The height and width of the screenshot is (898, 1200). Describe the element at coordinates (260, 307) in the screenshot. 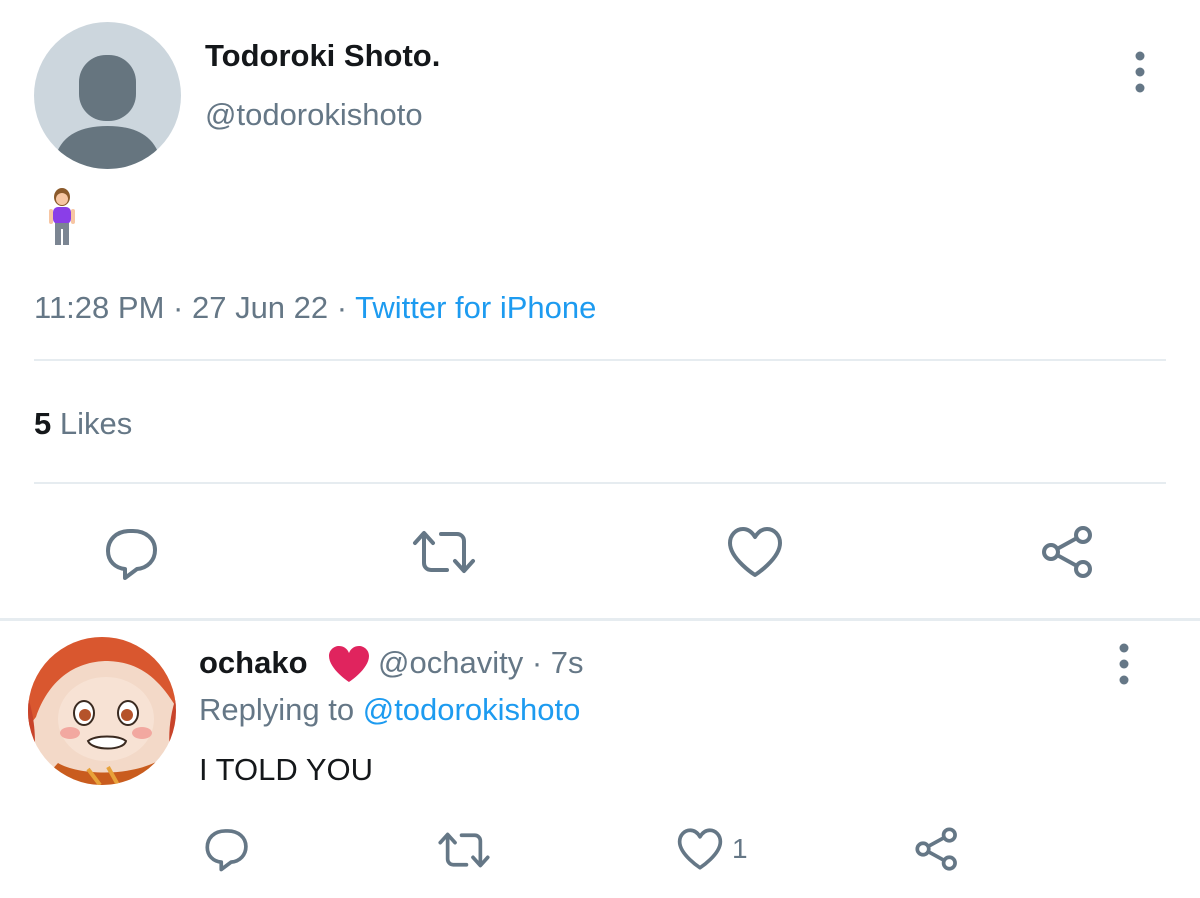

I see `tweet-date: 27 Jun 22` at that location.